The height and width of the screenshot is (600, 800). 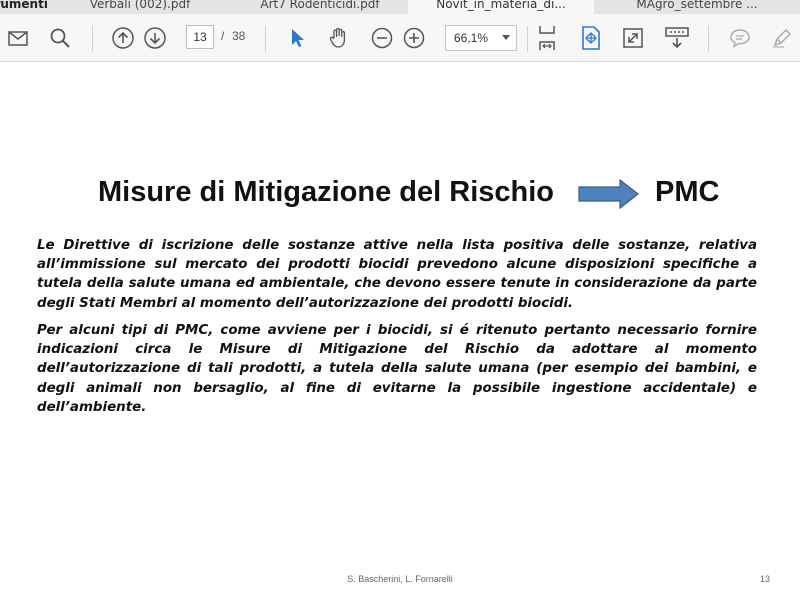 I want to click on page-number-input: 13, so click(x=200, y=37).